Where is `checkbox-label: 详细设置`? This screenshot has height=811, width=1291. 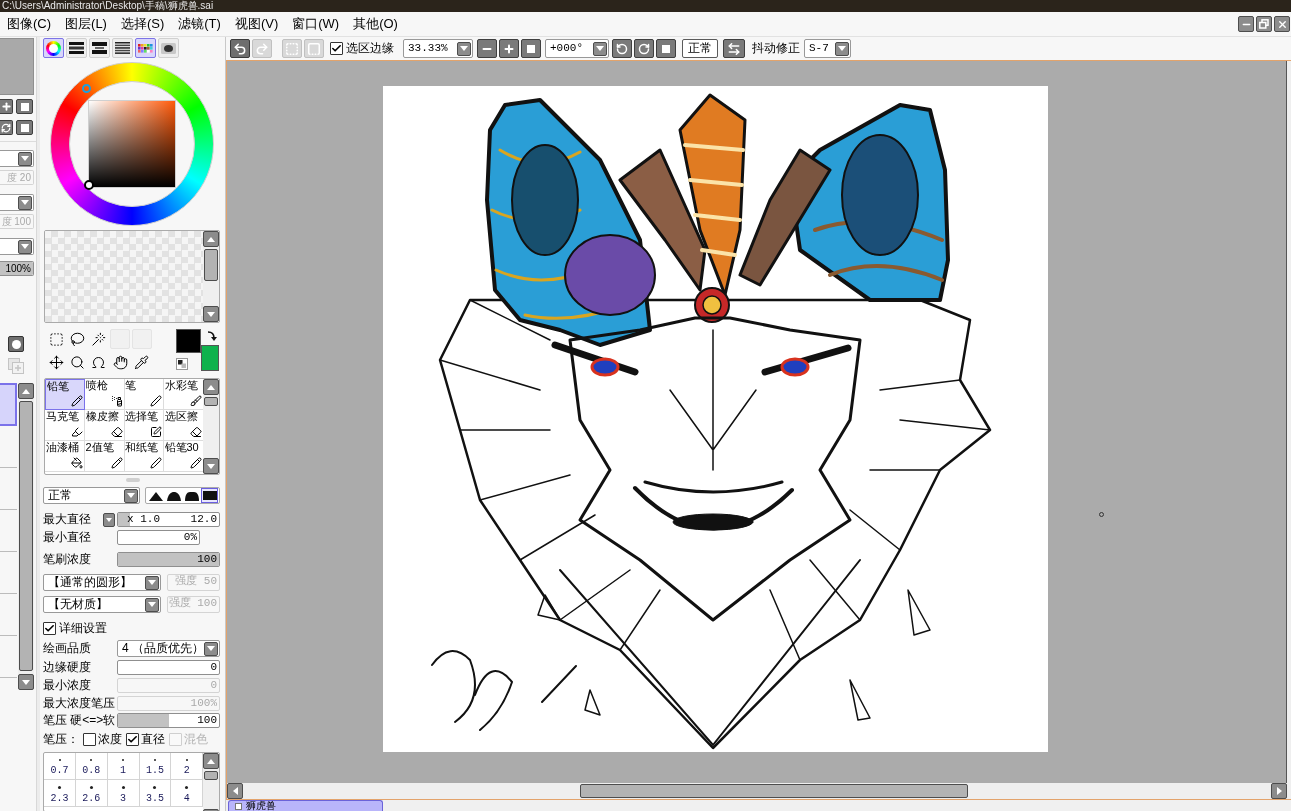
checkbox-label: 详细设置 is located at coordinates (83, 628).